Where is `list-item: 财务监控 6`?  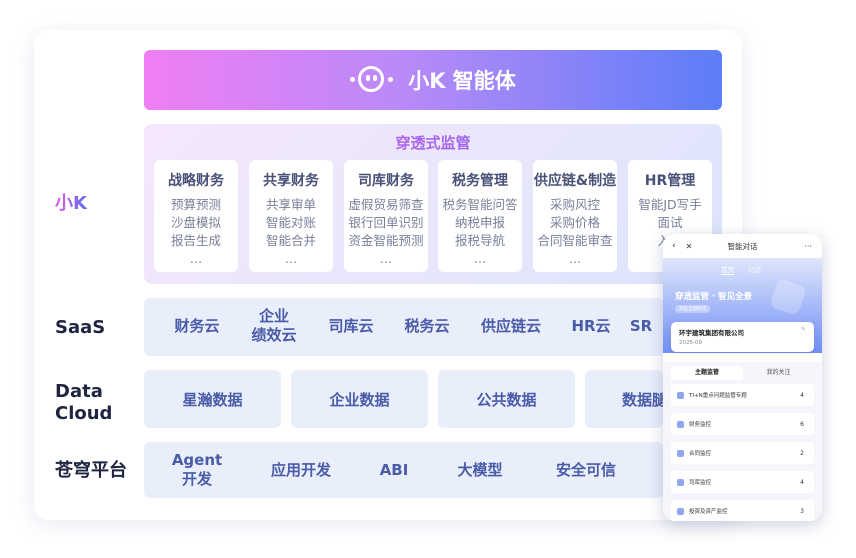
list-item: 财务监控 6 is located at coordinates (742, 424).